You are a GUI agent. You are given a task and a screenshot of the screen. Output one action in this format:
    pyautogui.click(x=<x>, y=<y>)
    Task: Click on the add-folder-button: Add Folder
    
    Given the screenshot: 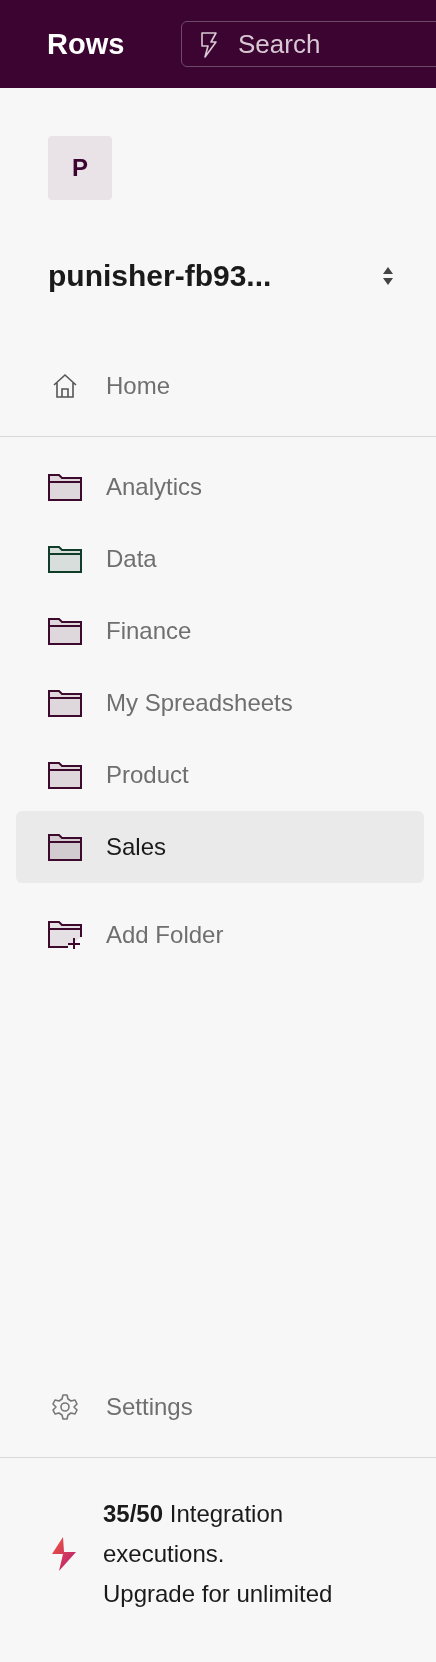 What is the action you would take?
    pyautogui.click(x=220, y=935)
    